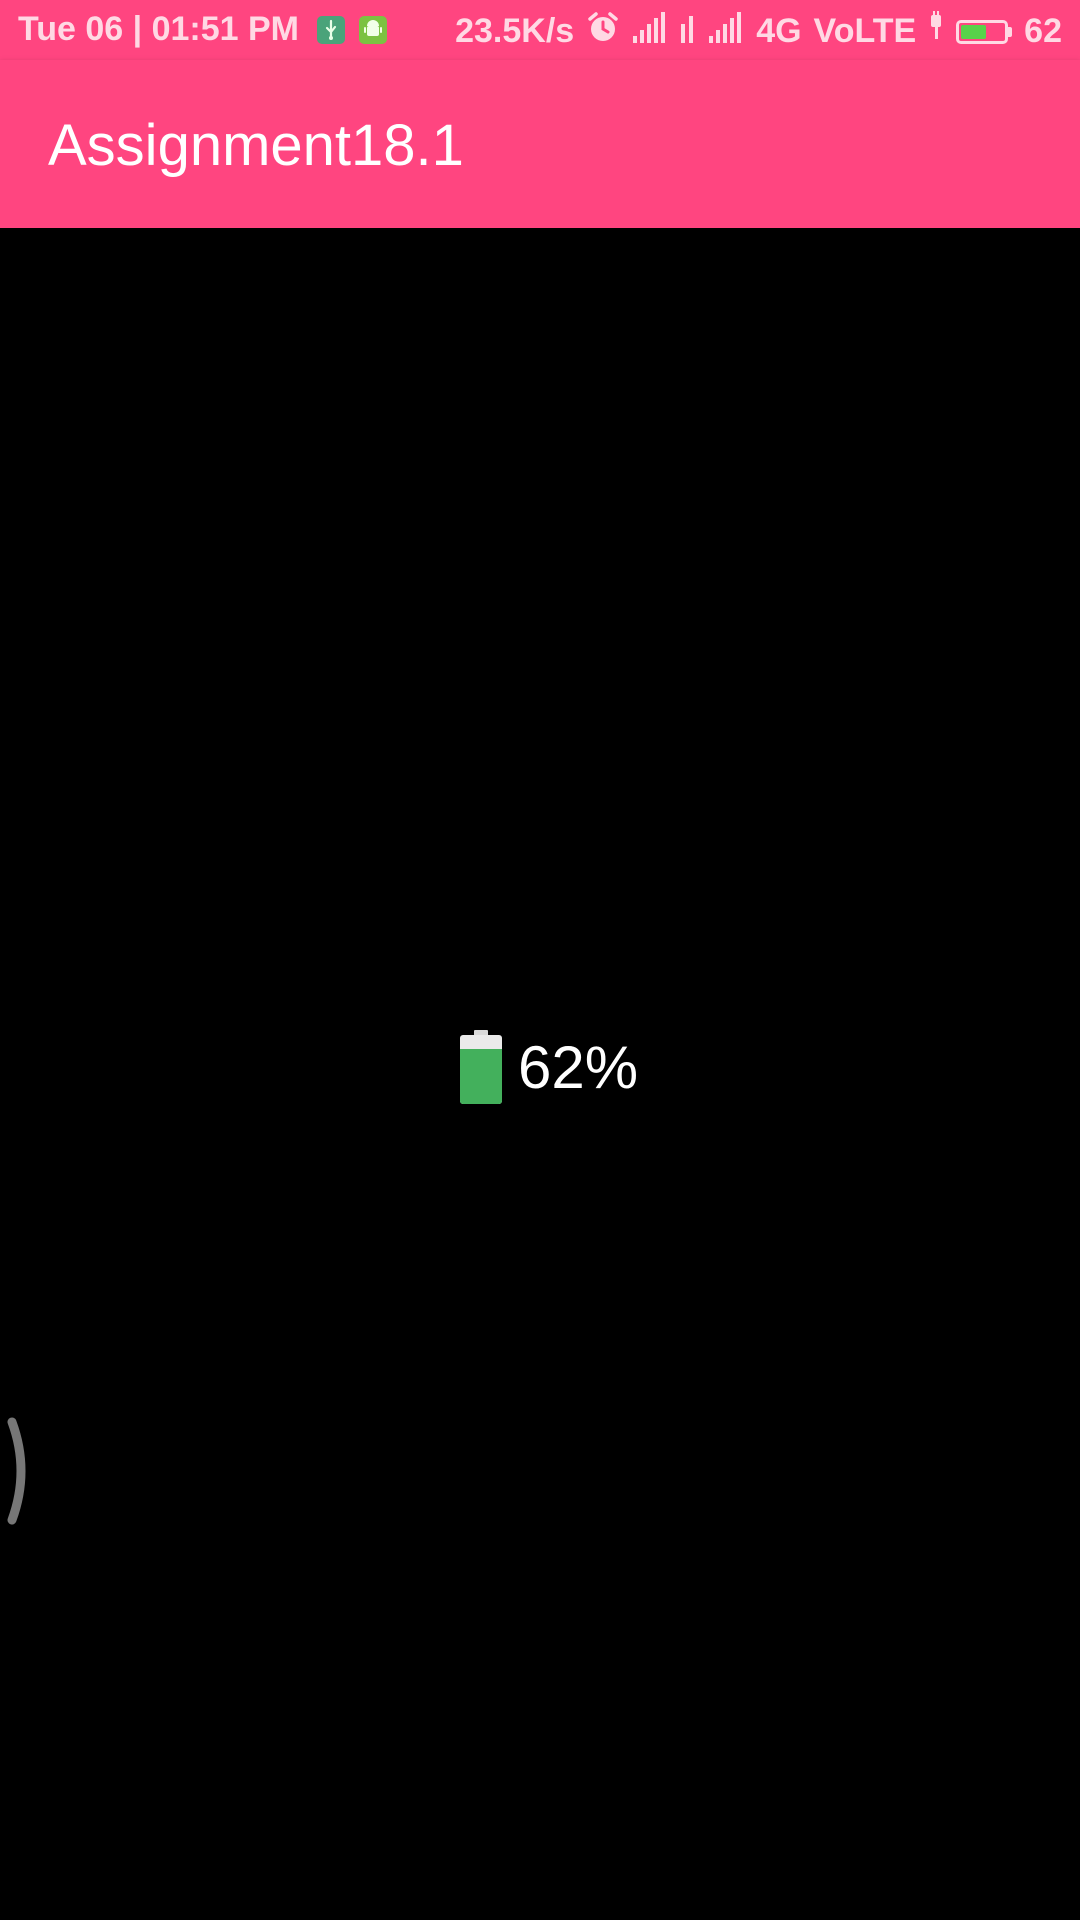 This screenshot has width=1080, height=1920. I want to click on network-type: 4G, so click(779, 31).